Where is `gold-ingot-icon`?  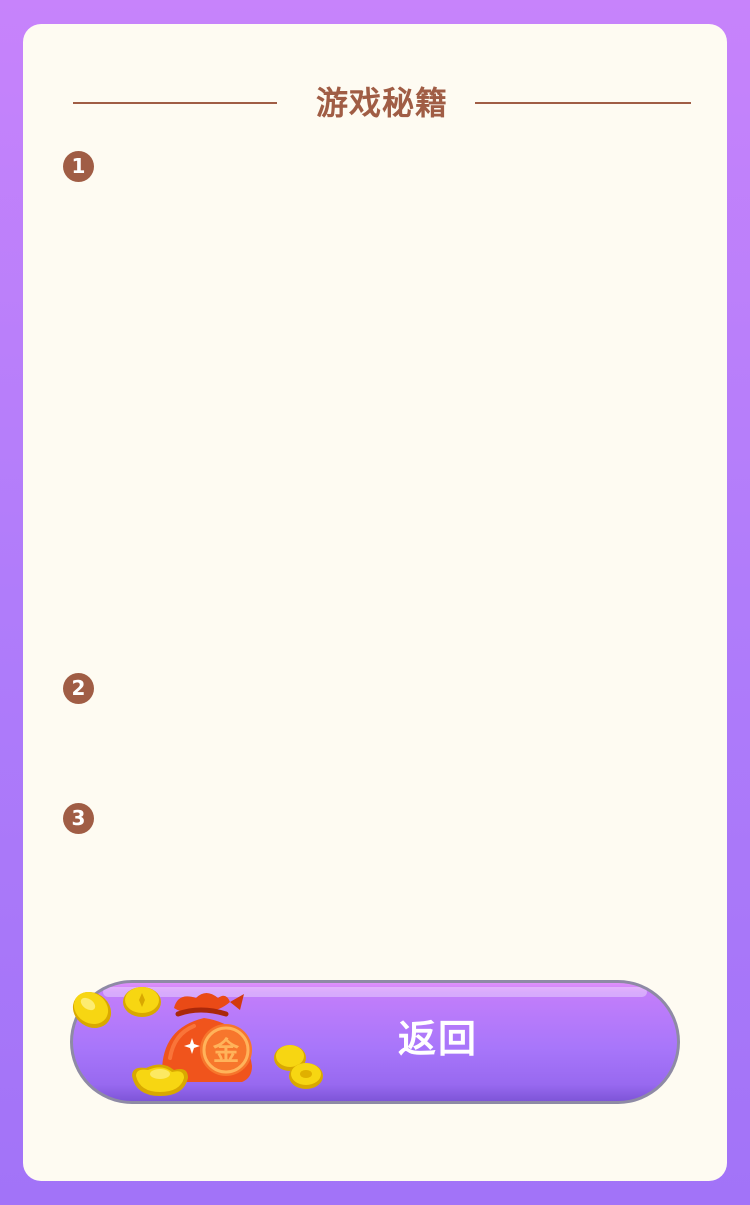 gold-ingot-icon is located at coordinates (160, 1080).